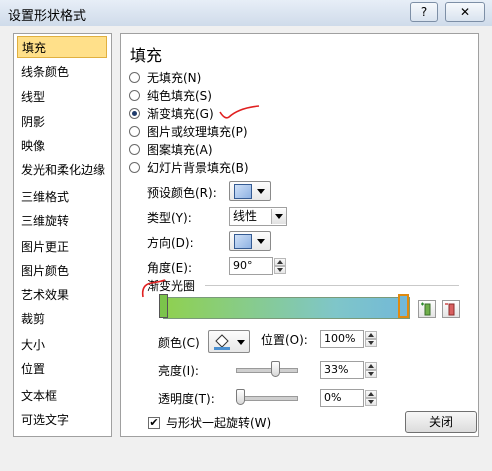 This screenshot has height=471, width=492. Describe the element at coordinates (146, 55) in the screenshot. I see `panel-heading: 填充` at that location.